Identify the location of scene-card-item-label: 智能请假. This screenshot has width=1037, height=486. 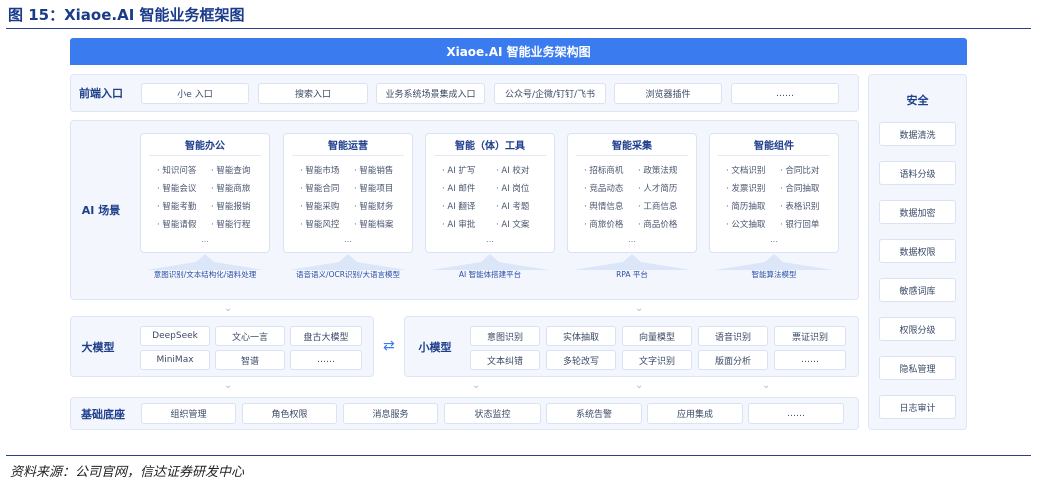
(179, 225).